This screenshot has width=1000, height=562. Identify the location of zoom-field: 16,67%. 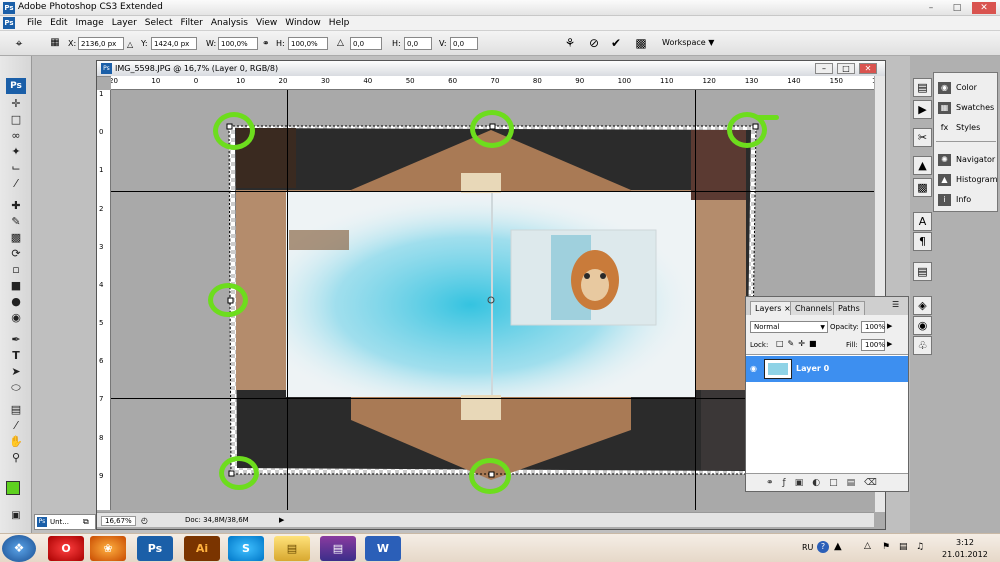
(118, 521).